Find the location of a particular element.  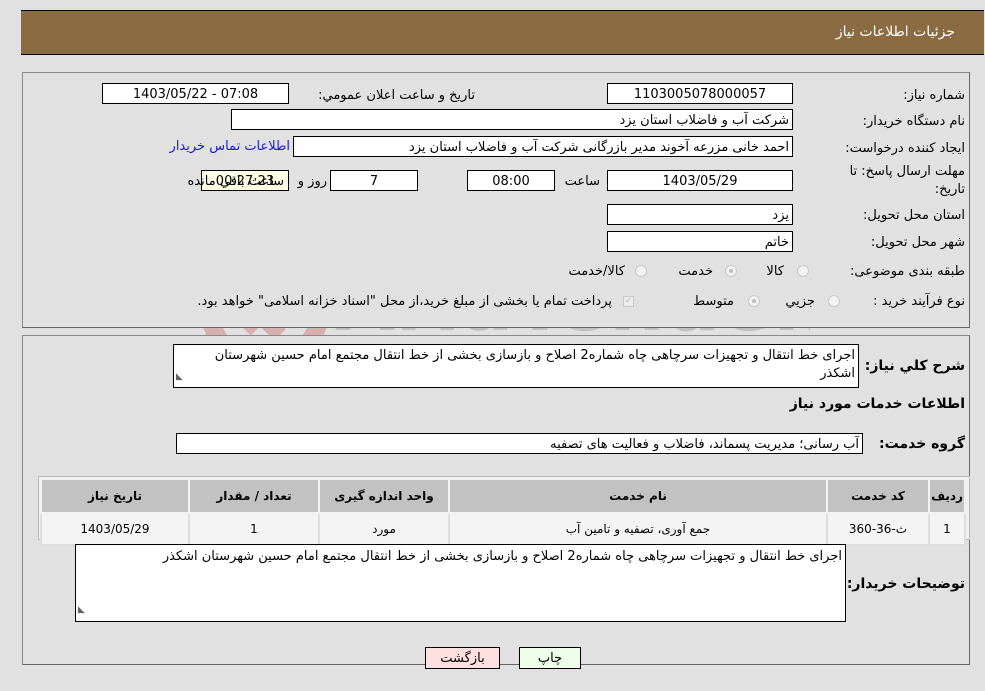

days-label: روز و is located at coordinates (312, 181).